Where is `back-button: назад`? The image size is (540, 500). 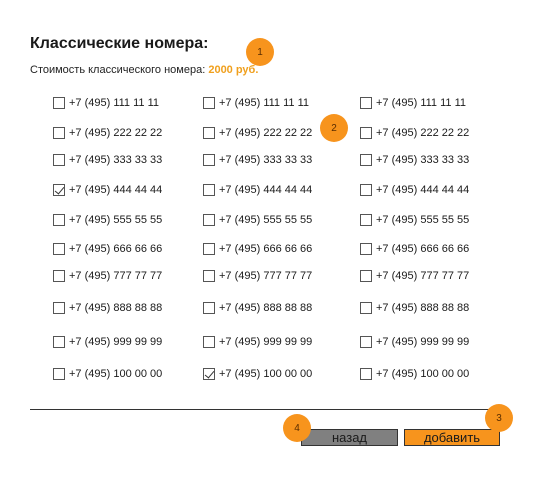
back-button: назад is located at coordinates (349, 437).